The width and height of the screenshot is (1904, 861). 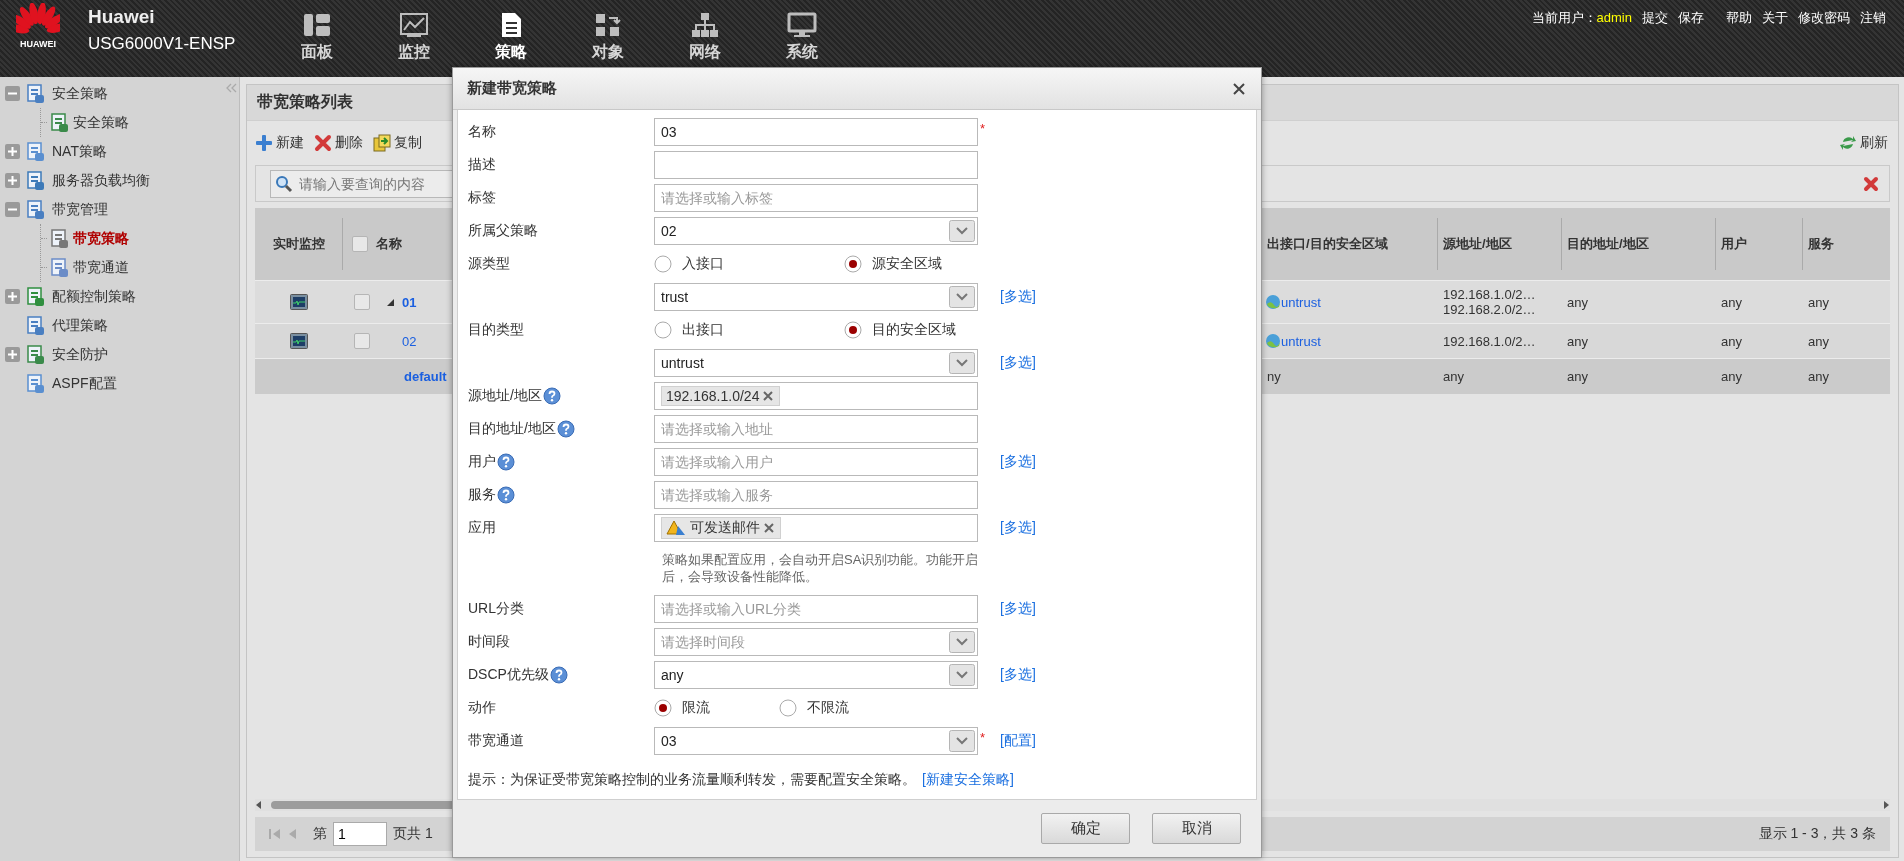 I want to click on tree-item: 代理策略, so click(x=80, y=325).